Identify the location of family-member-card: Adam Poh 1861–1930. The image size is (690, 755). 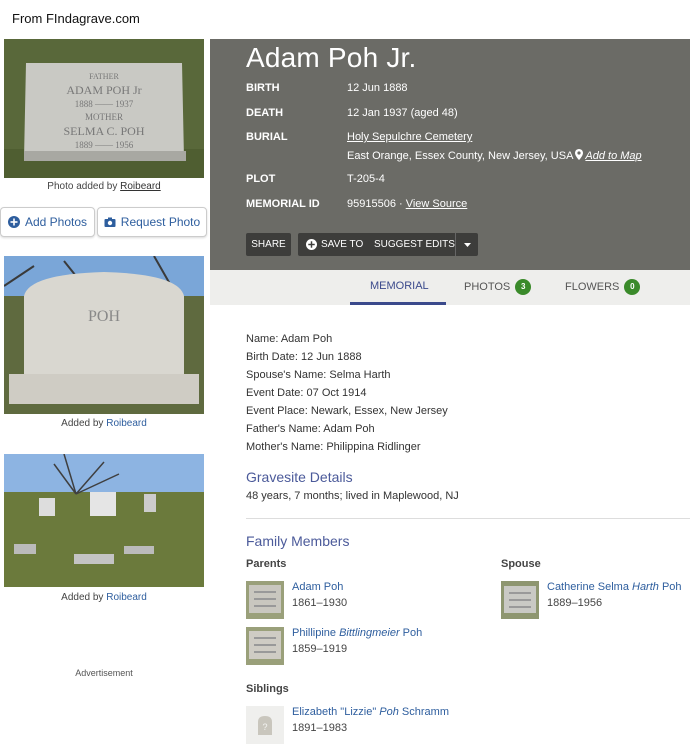
(296, 600).